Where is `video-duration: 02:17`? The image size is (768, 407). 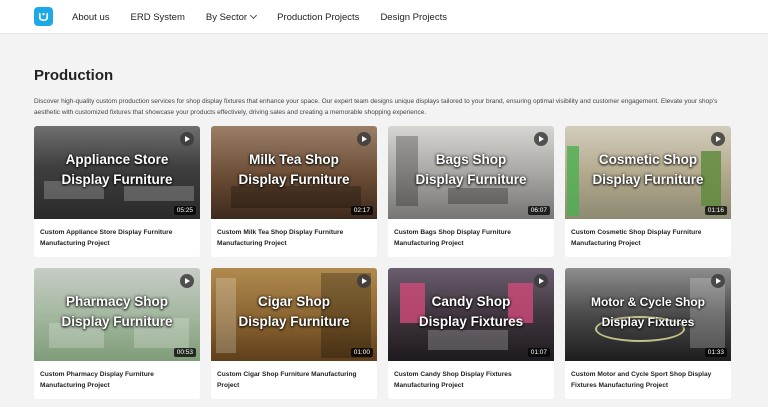
video-duration: 02:17 is located at coordinates (361, 210).